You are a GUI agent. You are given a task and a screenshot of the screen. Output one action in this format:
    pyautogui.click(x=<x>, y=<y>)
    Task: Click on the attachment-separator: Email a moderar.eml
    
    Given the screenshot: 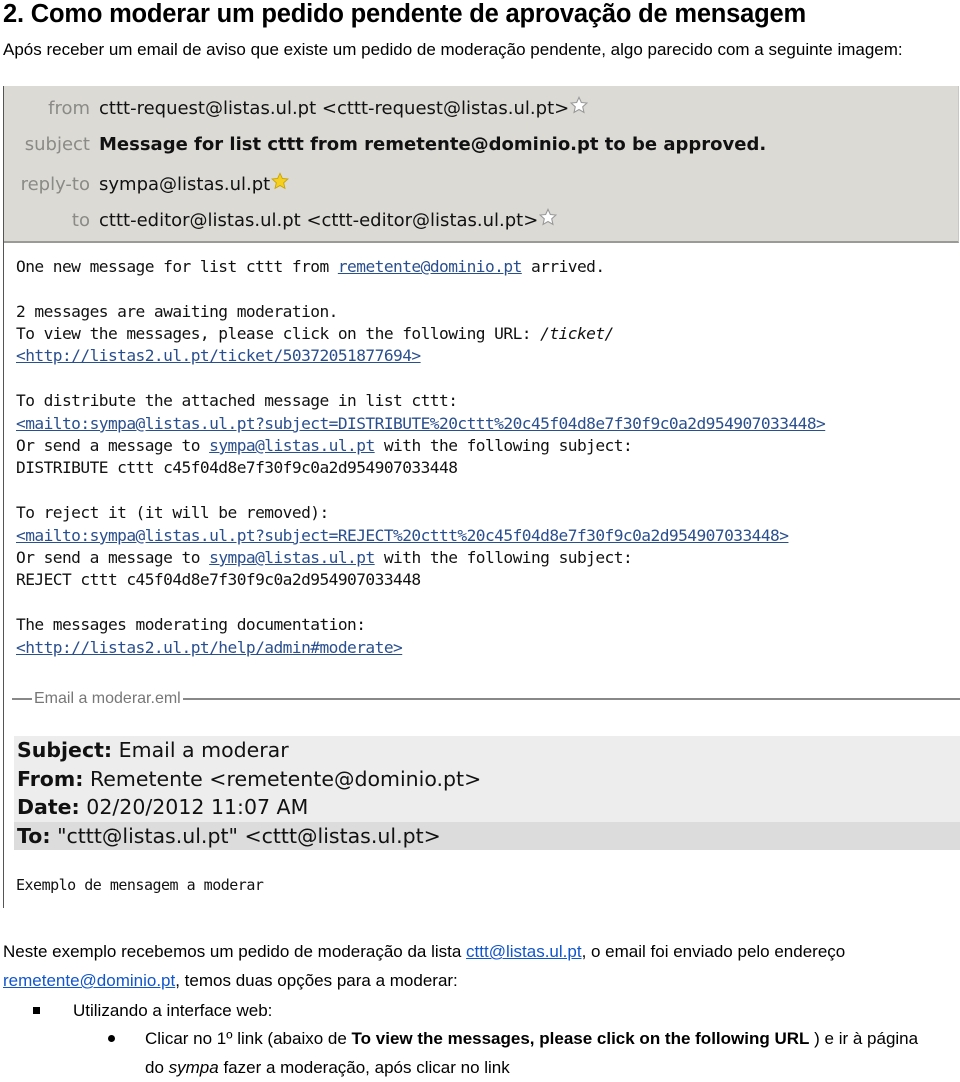 What is the action you would take?
    pyautogui.click(x=486, y=699)
    